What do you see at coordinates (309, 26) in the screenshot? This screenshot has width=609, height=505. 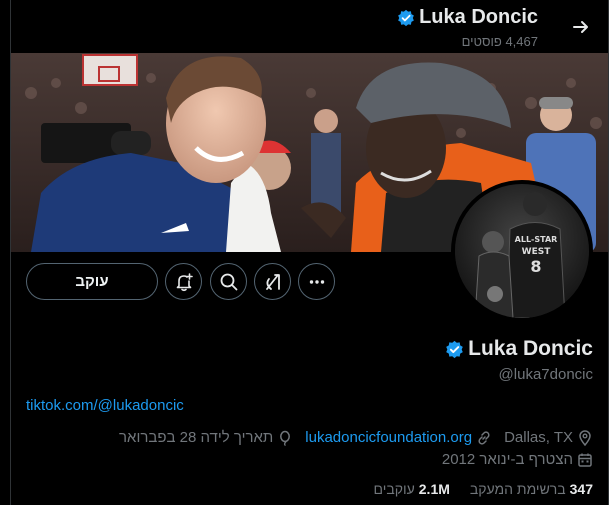 I see `profile-header: Luka Doncic 4,467 פוסטים` at bounding box center [309, 26].